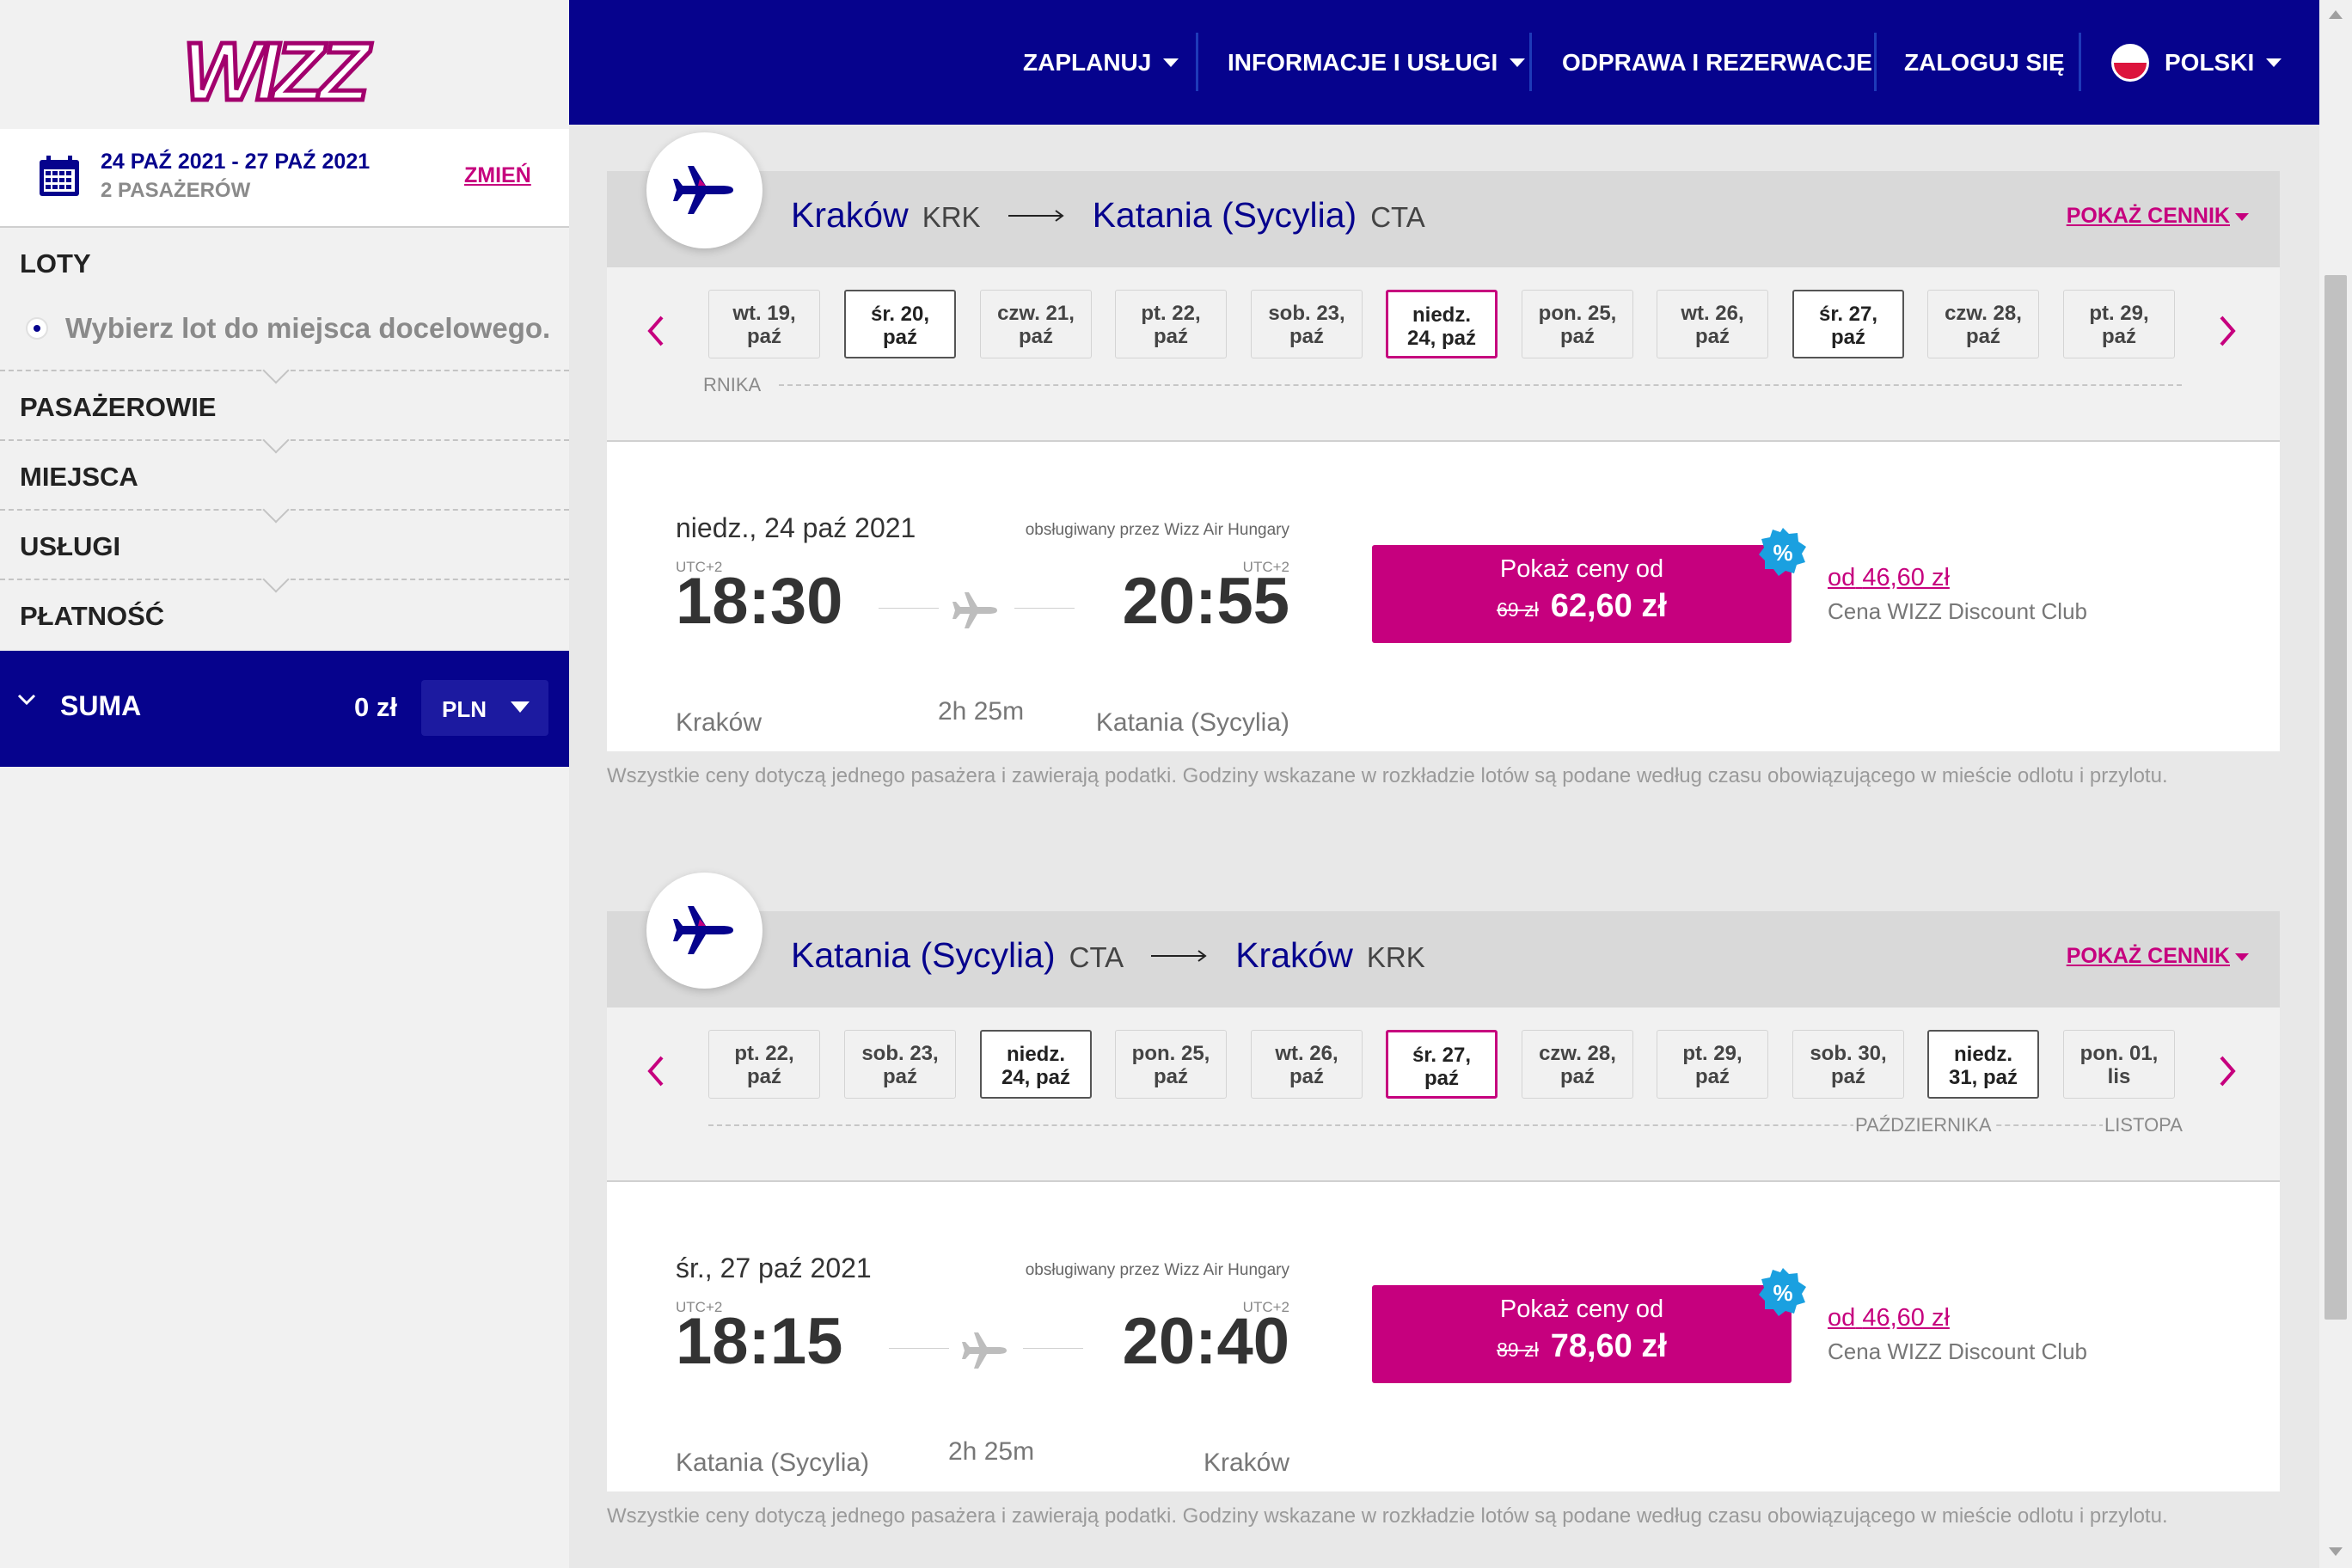 This screenshot has width=2352, height=1568. I want to click on currency-select: PLN, so click(484, 708).